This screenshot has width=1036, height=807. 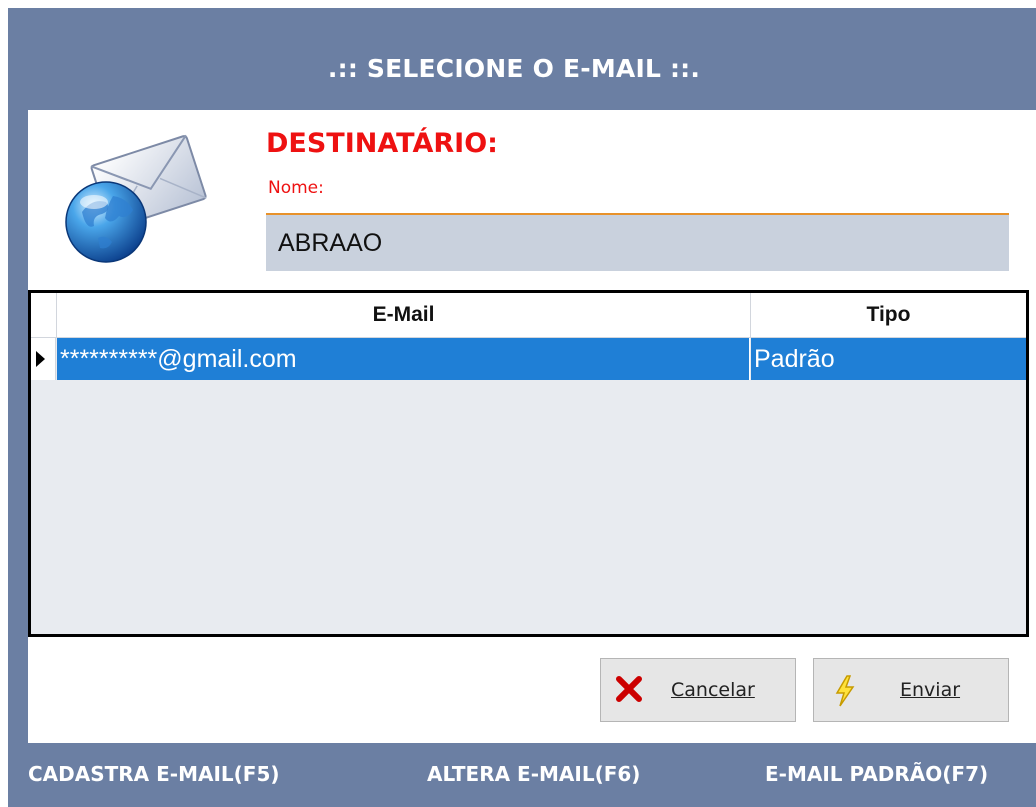 What do you see at coordinates (154, 774) in the screenshot?
I see `register-email-shortcut: CADASTRA E-MAIL(F5)` at bounding box center [154, 774].